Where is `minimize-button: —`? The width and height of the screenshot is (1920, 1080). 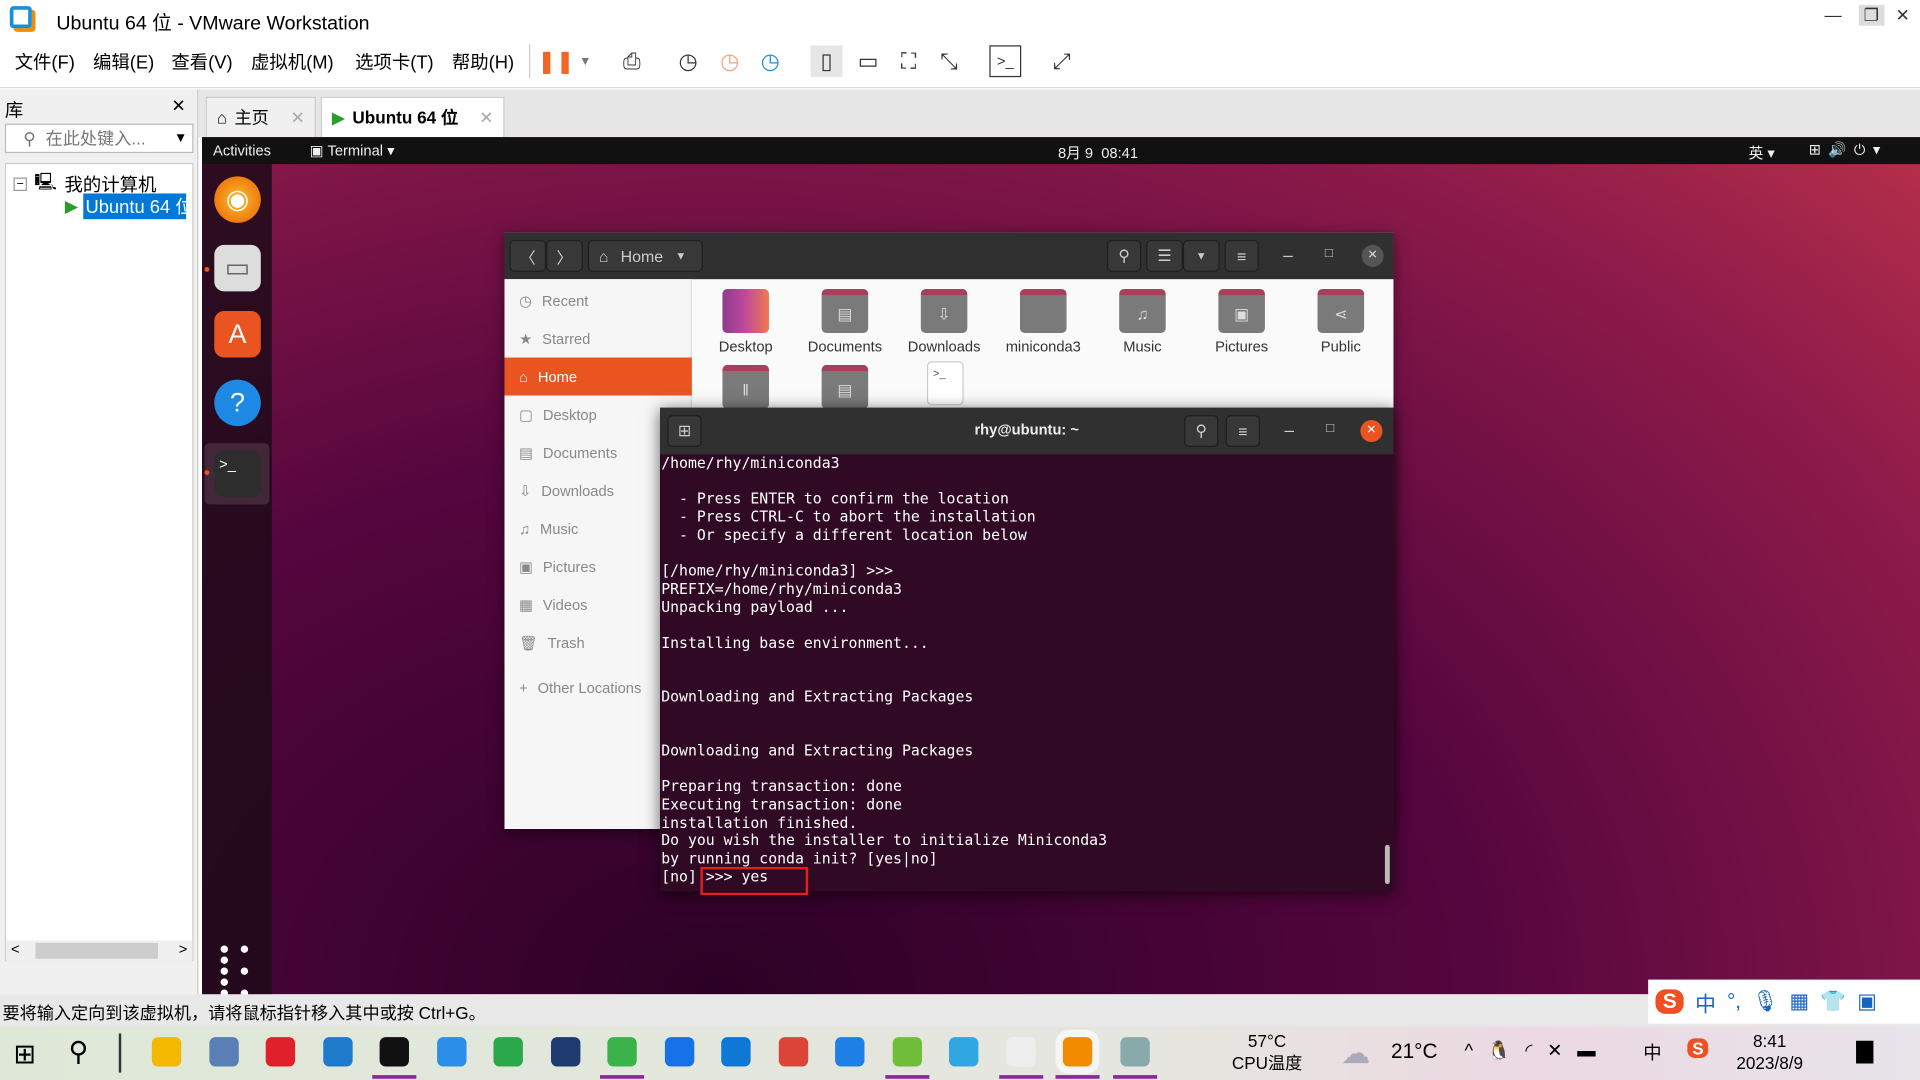 minimize-button: — is located at coordinates (1832, 15).